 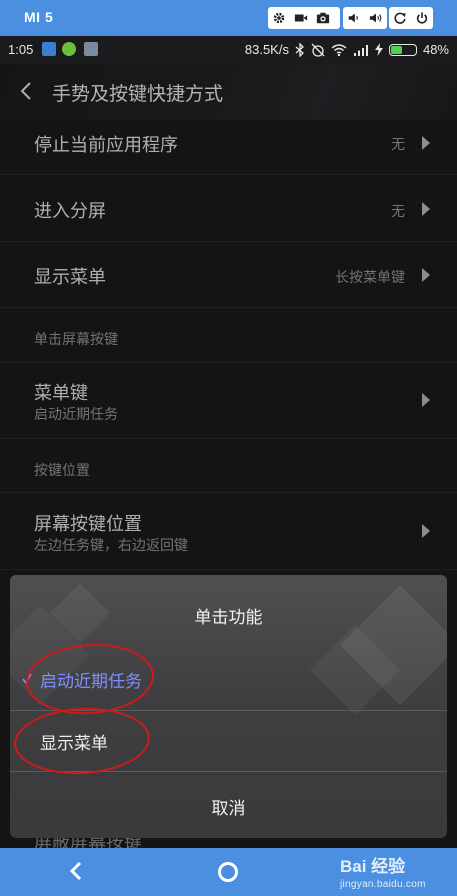 I want to click on battery-icon, so click(x=402, y=49).